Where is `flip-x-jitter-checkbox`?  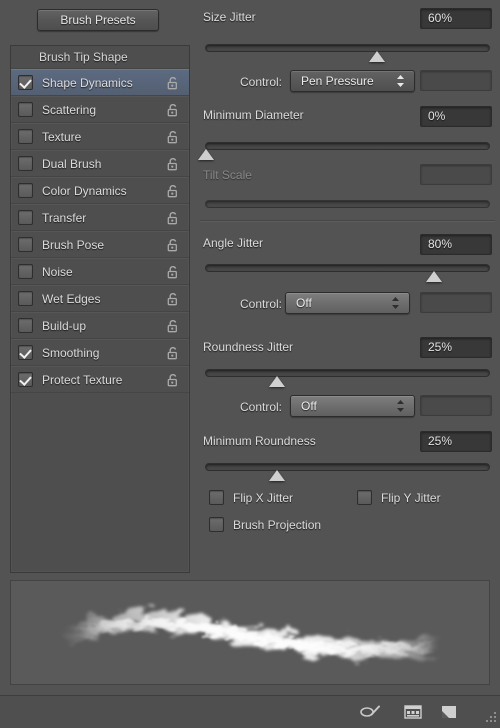 flip-x-jitter-checkbox is located at coordinates (216, 497).